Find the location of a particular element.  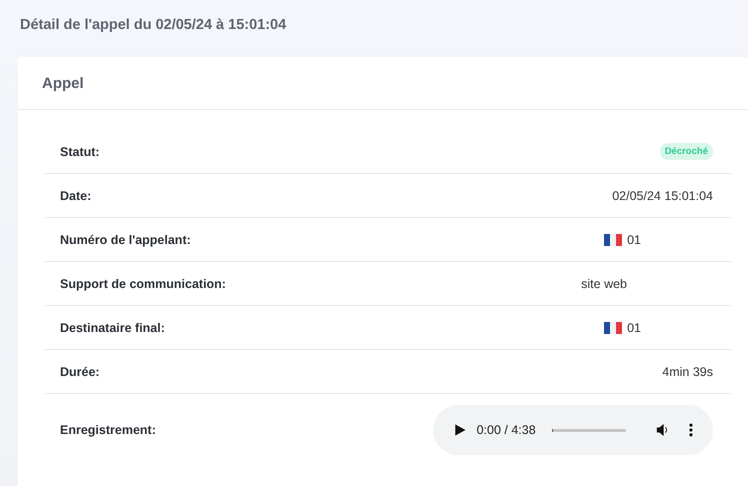

playback-time: 0:00 / 4:38 is located at coordinates (506, 430).